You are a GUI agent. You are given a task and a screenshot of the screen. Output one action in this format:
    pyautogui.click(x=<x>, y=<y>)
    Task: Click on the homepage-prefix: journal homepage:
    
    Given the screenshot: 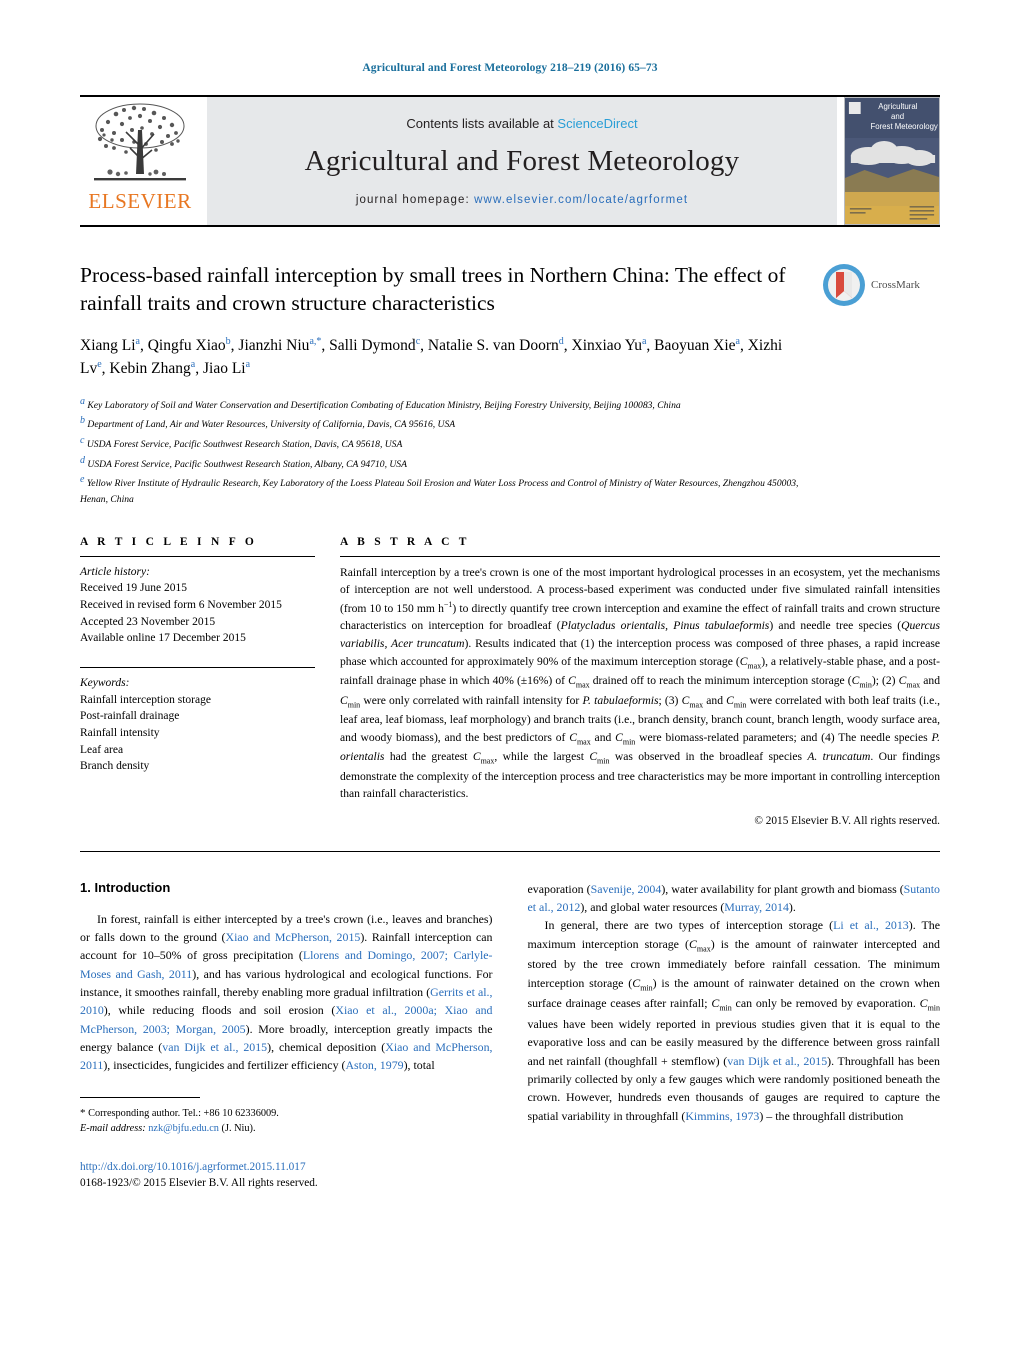 What is the action you would take?
    pyautogui.click(x=415, y=200)
    